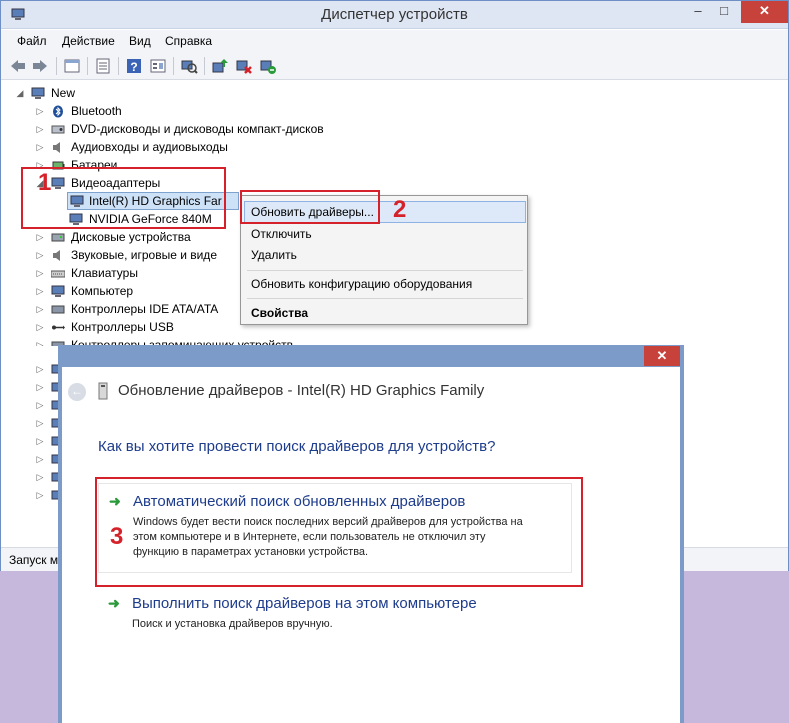 This screenshot has height=723, width=789. I want to click on tree-item-usb-controllers: ▷ Контроллеры USB, so click(121, 327).